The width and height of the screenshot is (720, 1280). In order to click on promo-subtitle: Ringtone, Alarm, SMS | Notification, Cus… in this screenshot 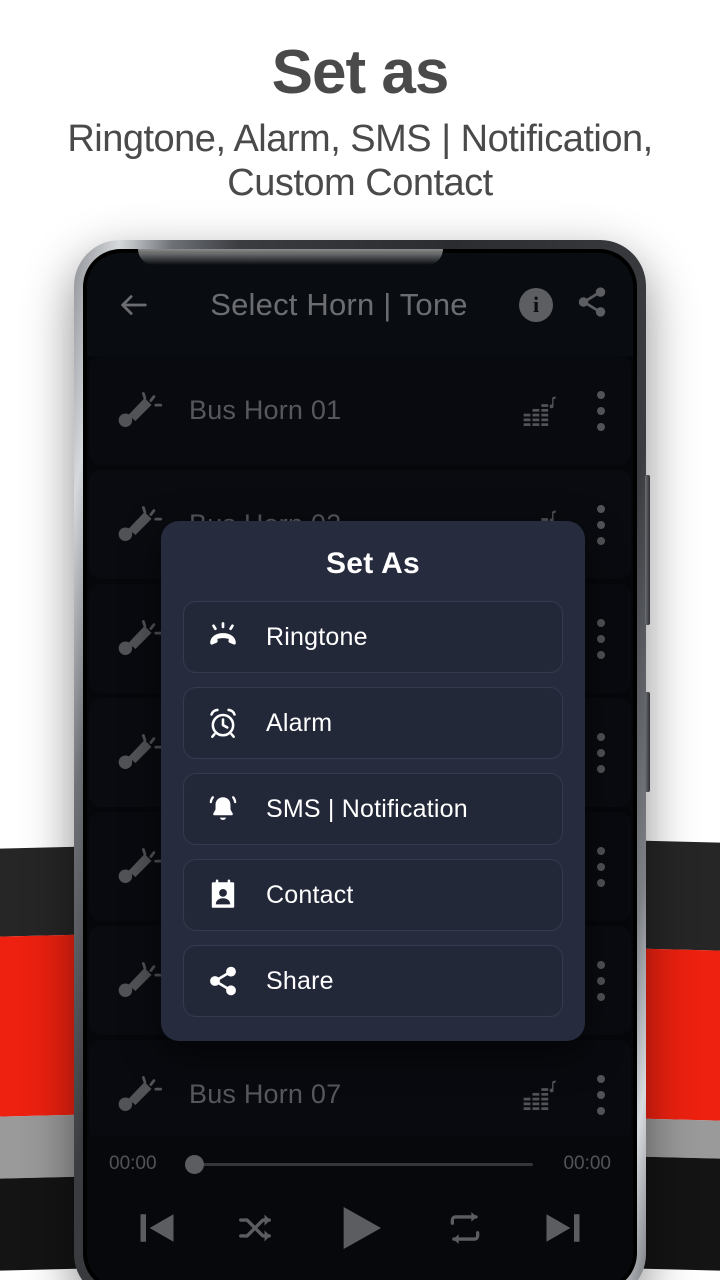, I will do `click(360, 161)`.